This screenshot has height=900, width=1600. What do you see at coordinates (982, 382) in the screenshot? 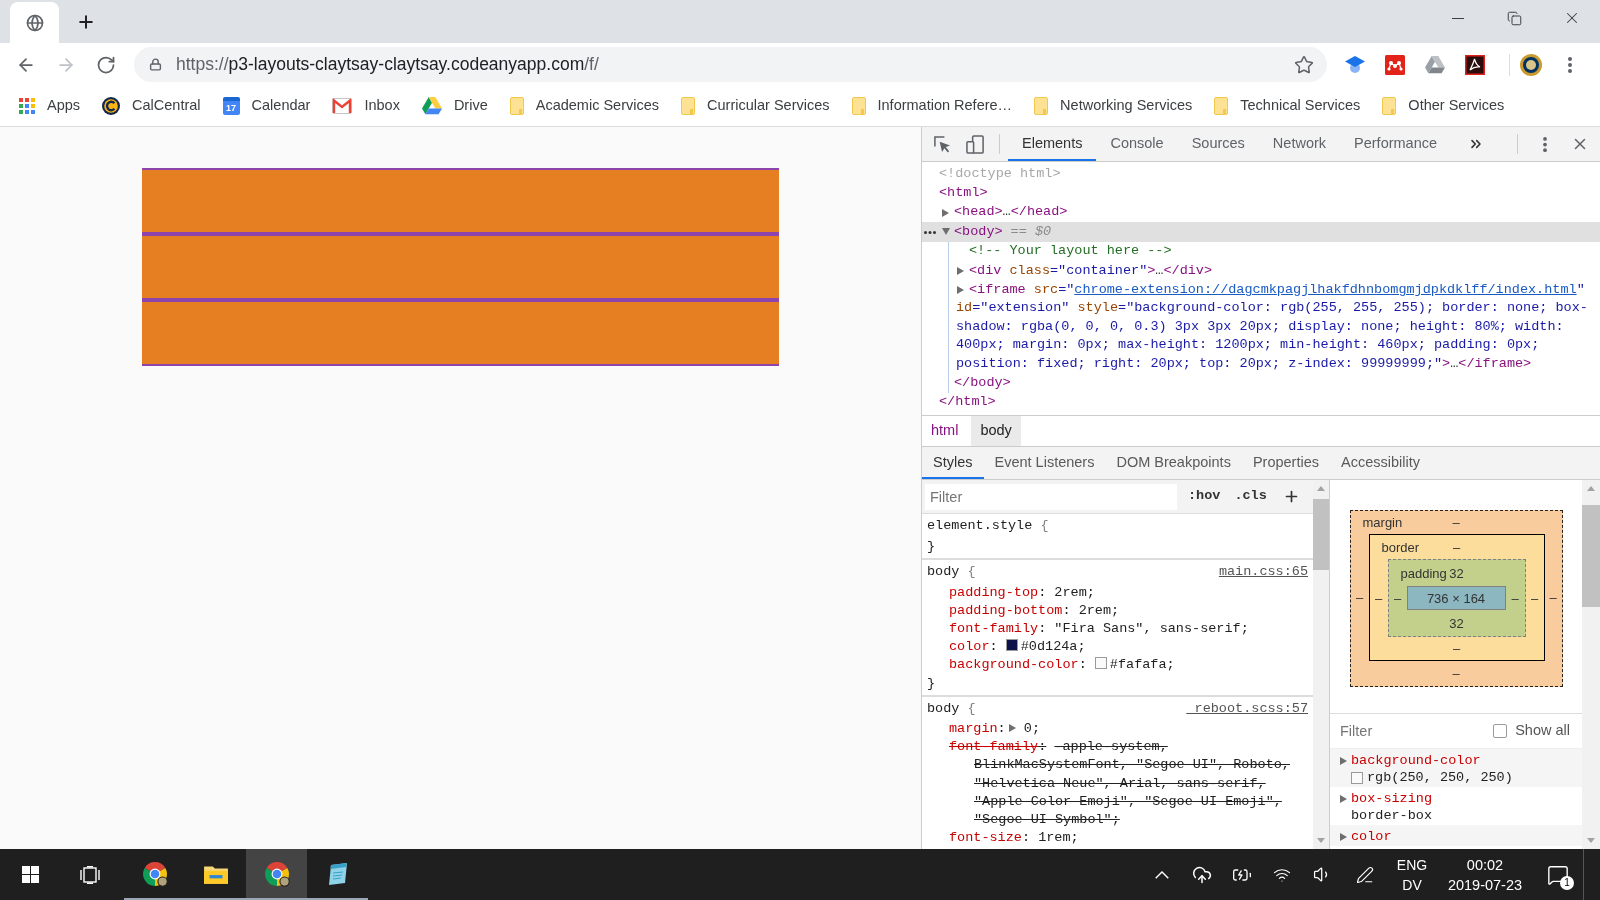
I see `dom-node-text: </body>` at bounding box center [982, 382].